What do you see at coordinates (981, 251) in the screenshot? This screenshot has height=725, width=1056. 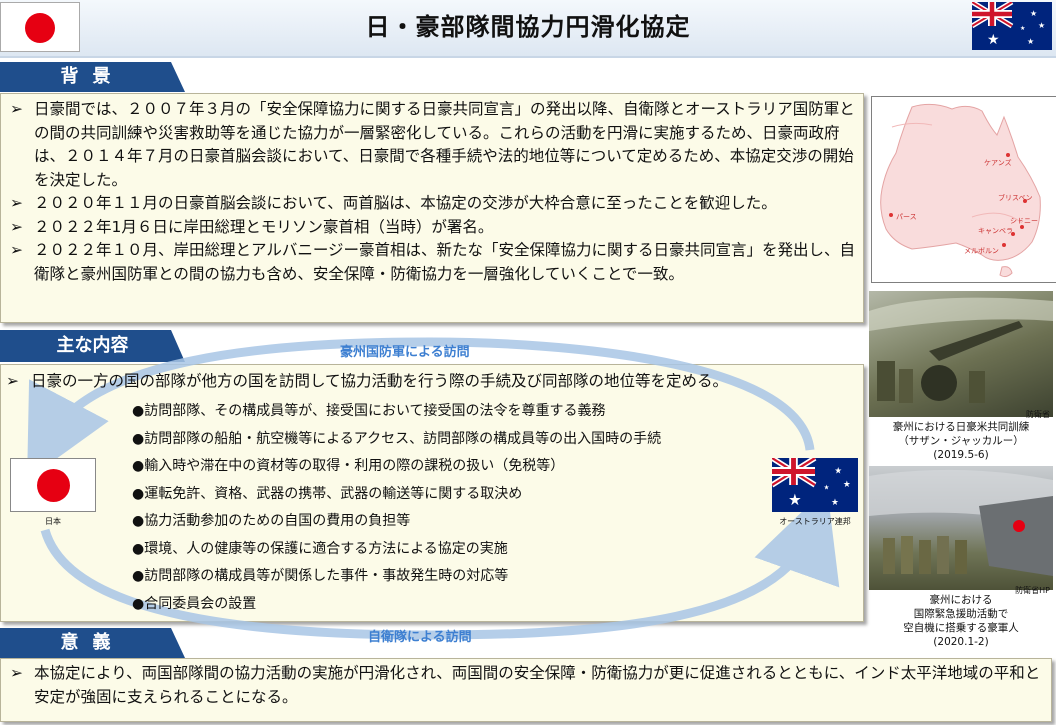 I see `map-label: メルボルン` at bounding box center [981, 251].